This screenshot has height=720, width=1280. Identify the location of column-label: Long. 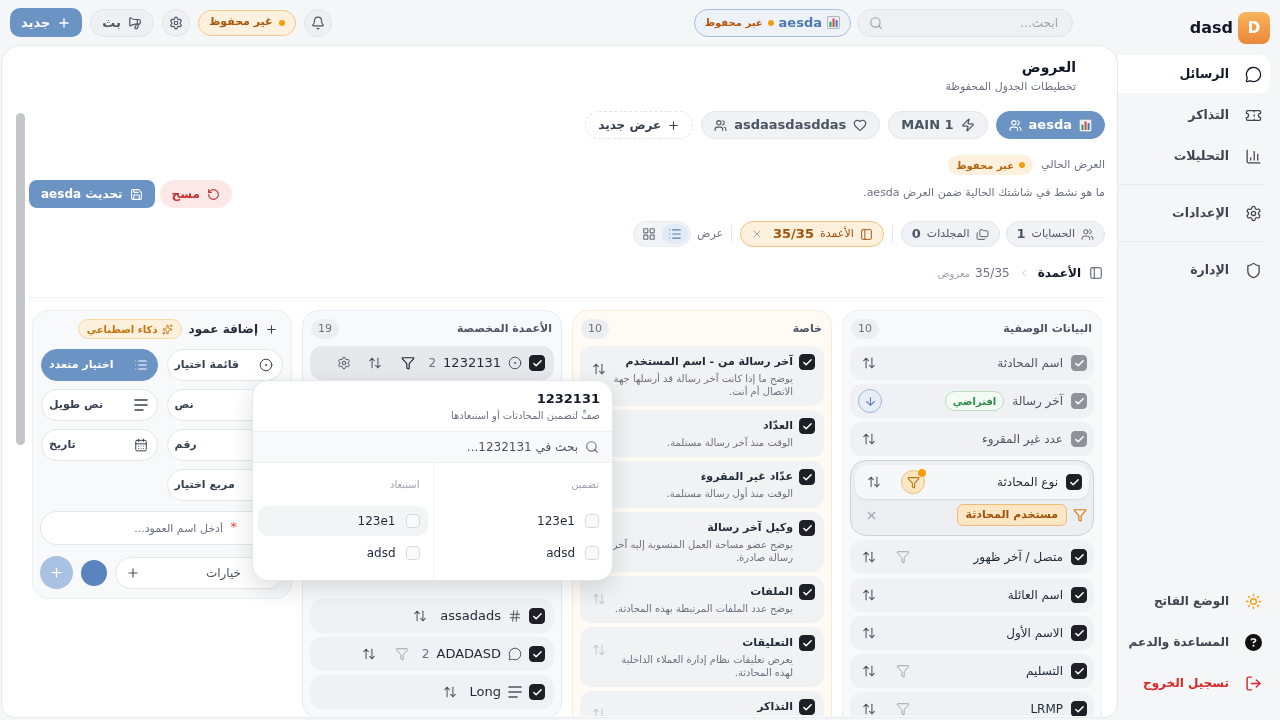
(485, 692).